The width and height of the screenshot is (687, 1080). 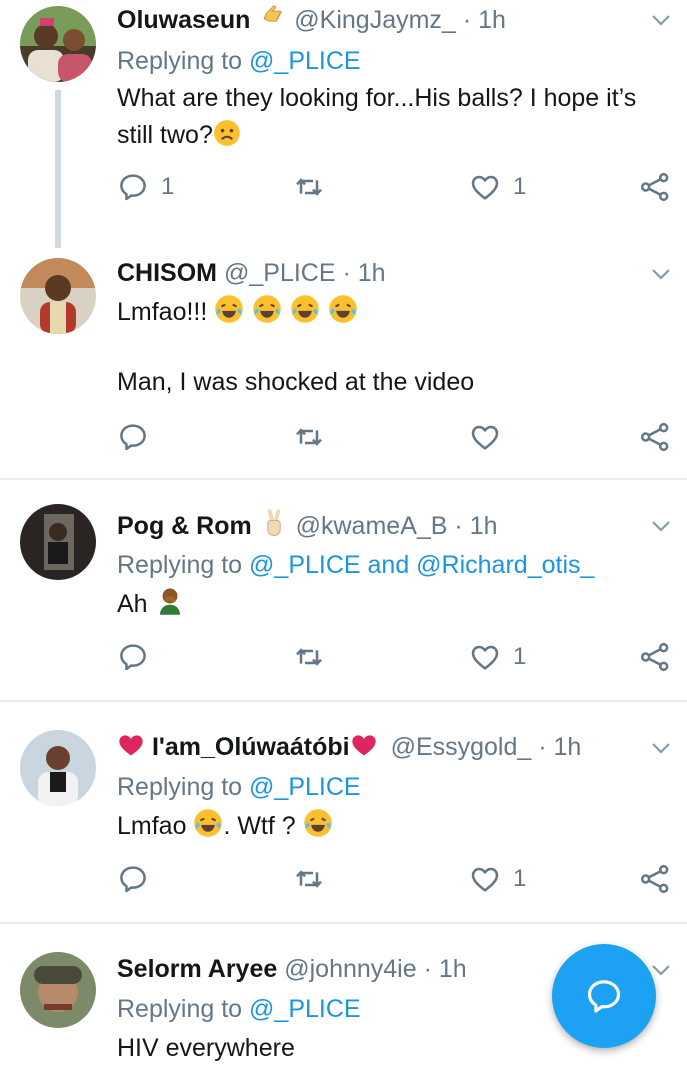 I want to click on tweet-text-content: HIV everywhere, so click(x=206, y=1048).